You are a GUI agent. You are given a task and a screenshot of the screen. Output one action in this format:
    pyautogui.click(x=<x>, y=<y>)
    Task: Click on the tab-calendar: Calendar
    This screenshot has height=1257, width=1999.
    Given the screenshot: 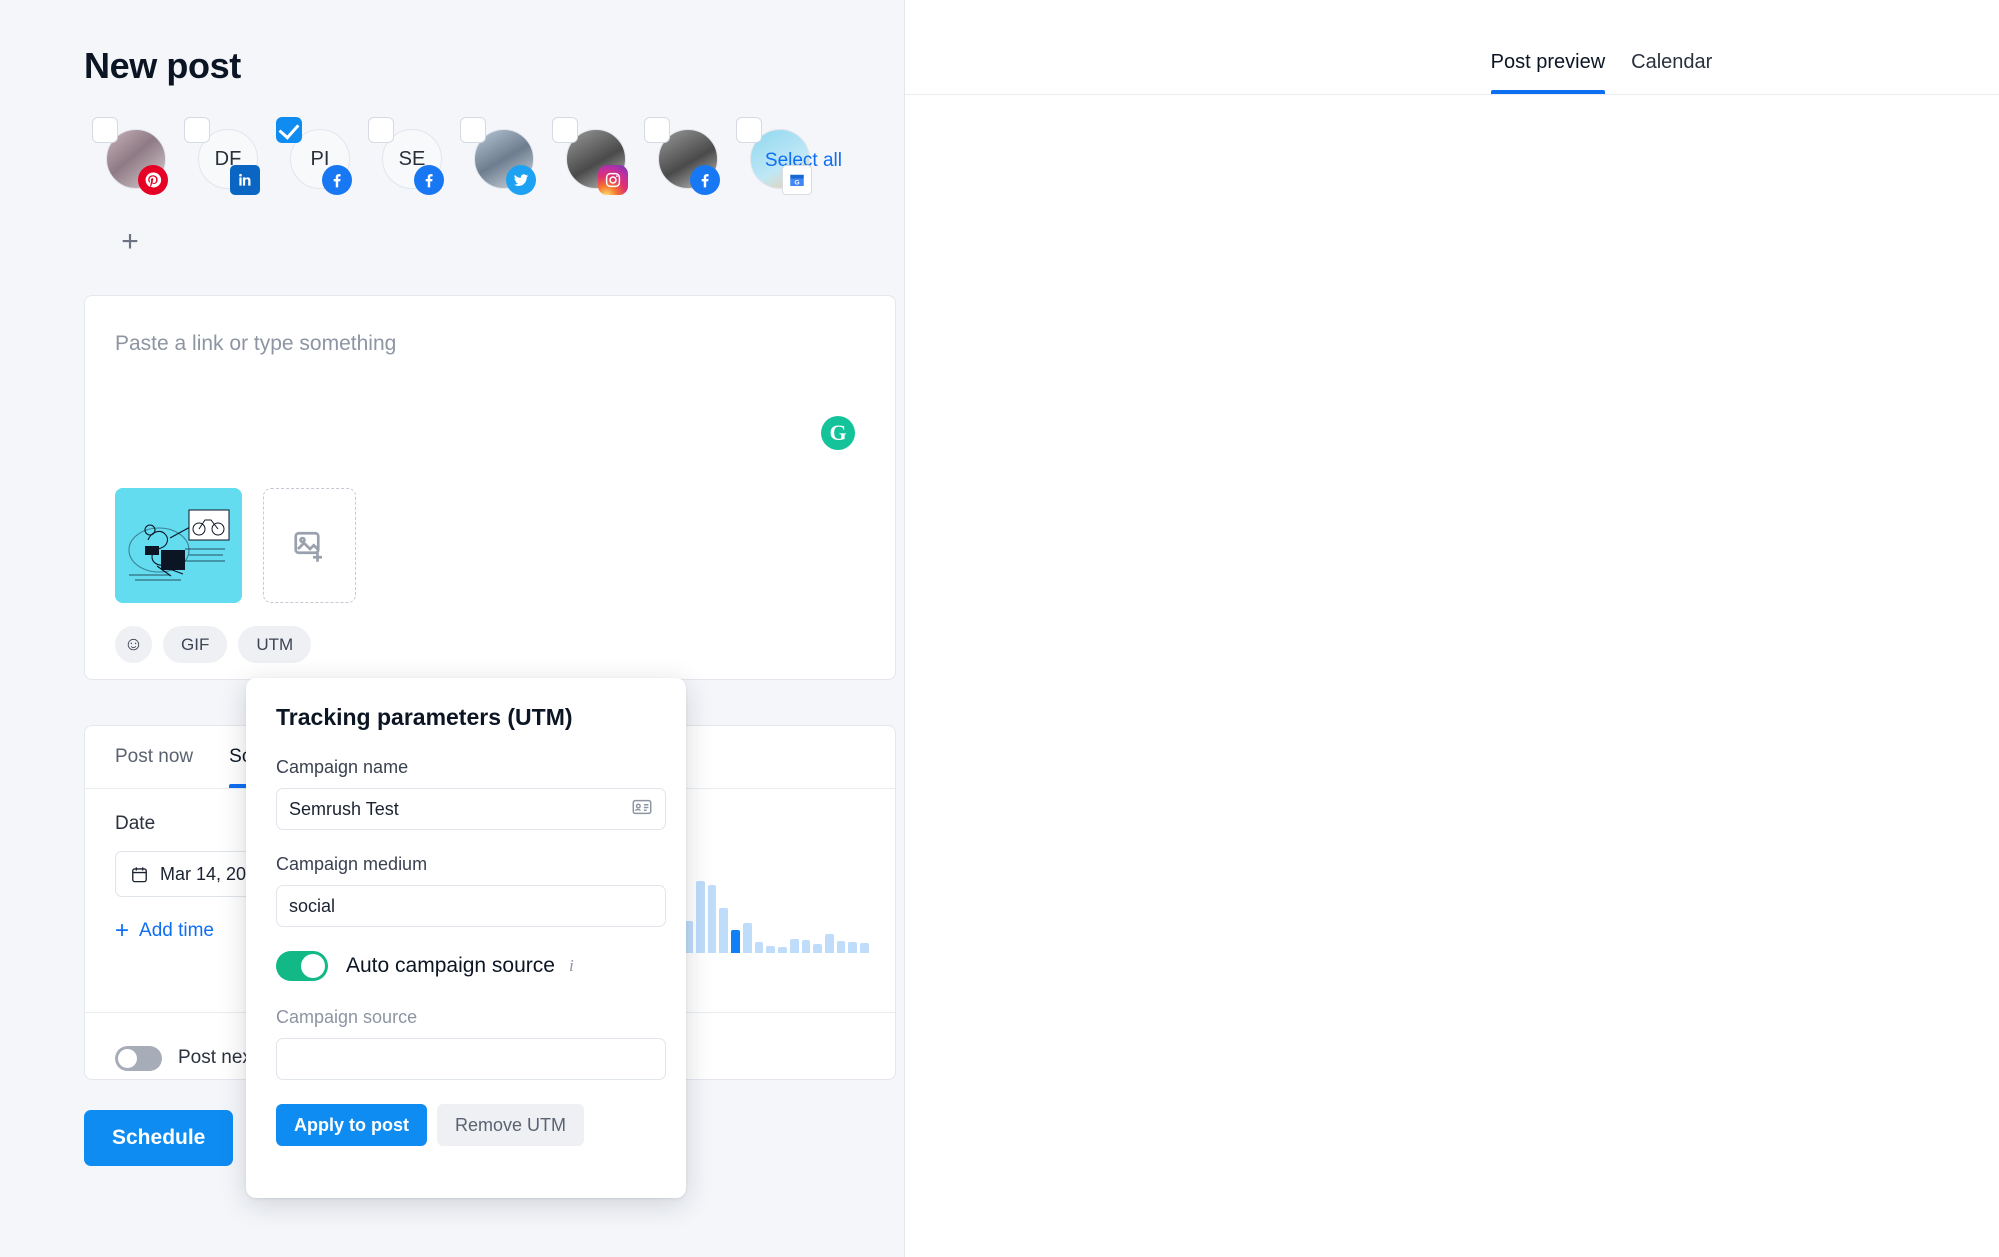 What is the action you would take?
    pyautogui.click(x=1671, y=72)
    